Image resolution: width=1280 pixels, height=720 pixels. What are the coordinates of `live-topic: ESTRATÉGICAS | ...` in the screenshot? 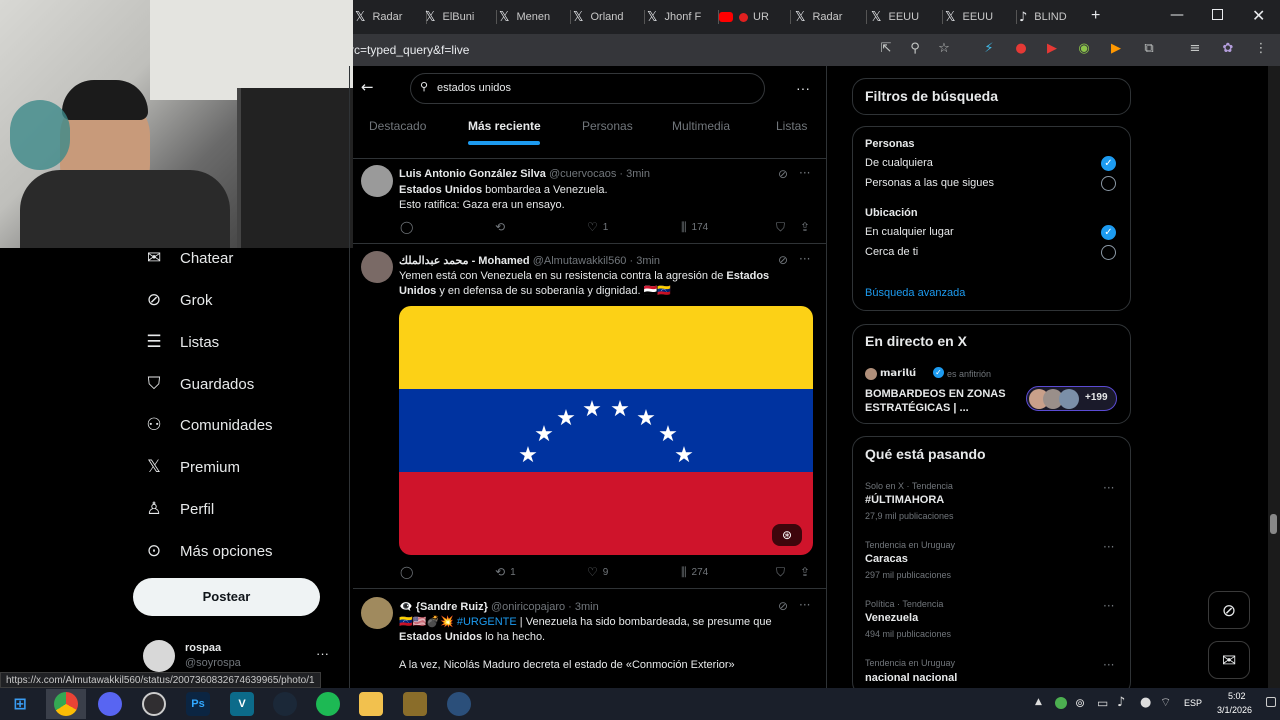 It's located at (917, 408).